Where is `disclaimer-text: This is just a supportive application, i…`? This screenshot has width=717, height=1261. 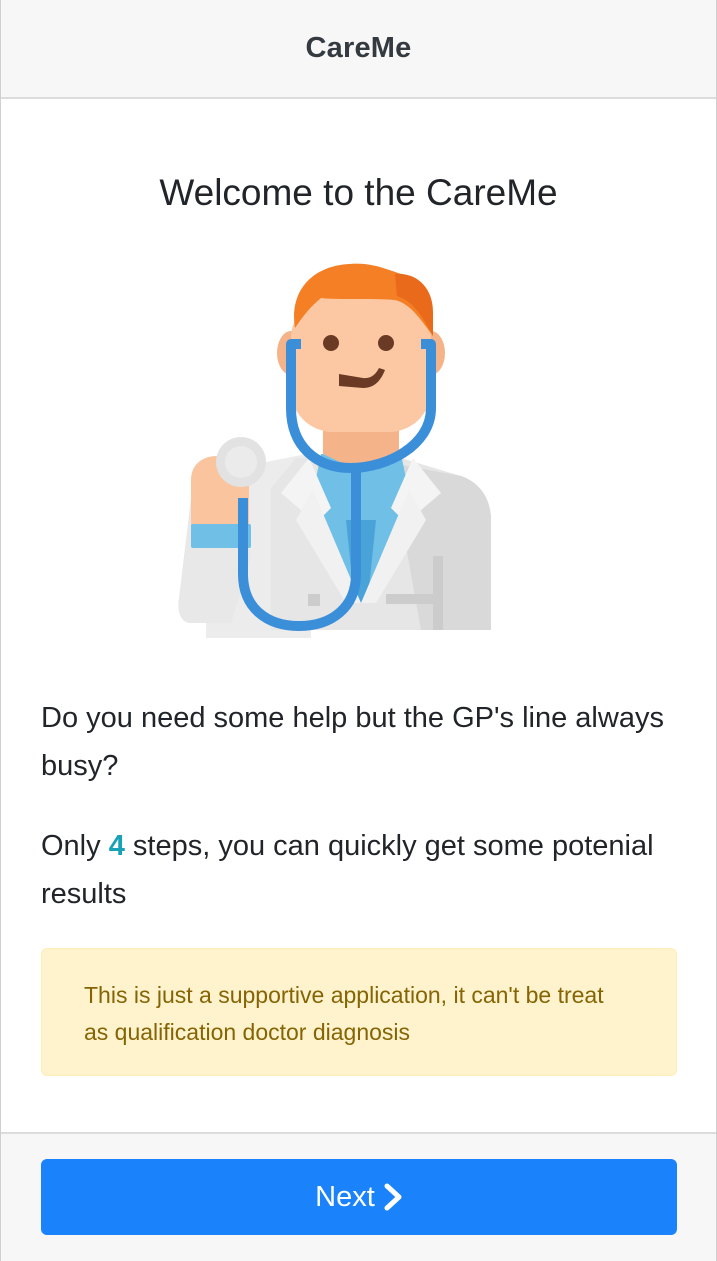 disclaimer-text: This is just a supportive application, i… is located at coordinates (344, 1013).